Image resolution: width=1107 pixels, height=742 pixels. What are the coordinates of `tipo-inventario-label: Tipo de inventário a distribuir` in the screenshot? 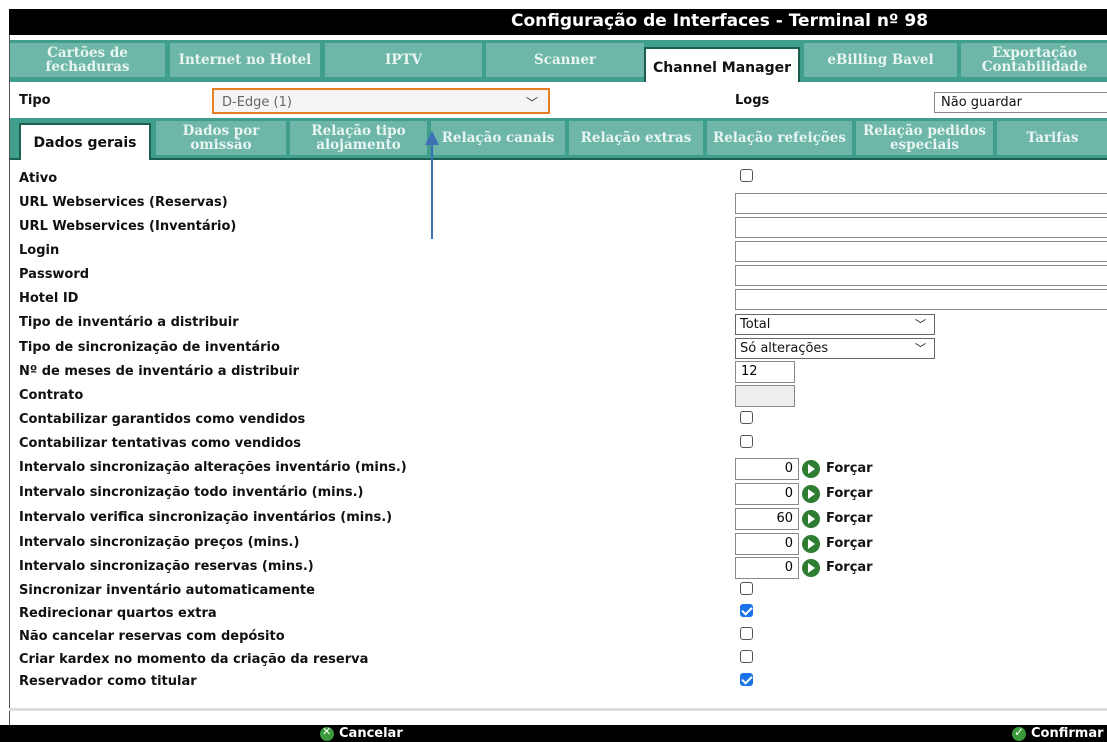 It's located at (129, 322).